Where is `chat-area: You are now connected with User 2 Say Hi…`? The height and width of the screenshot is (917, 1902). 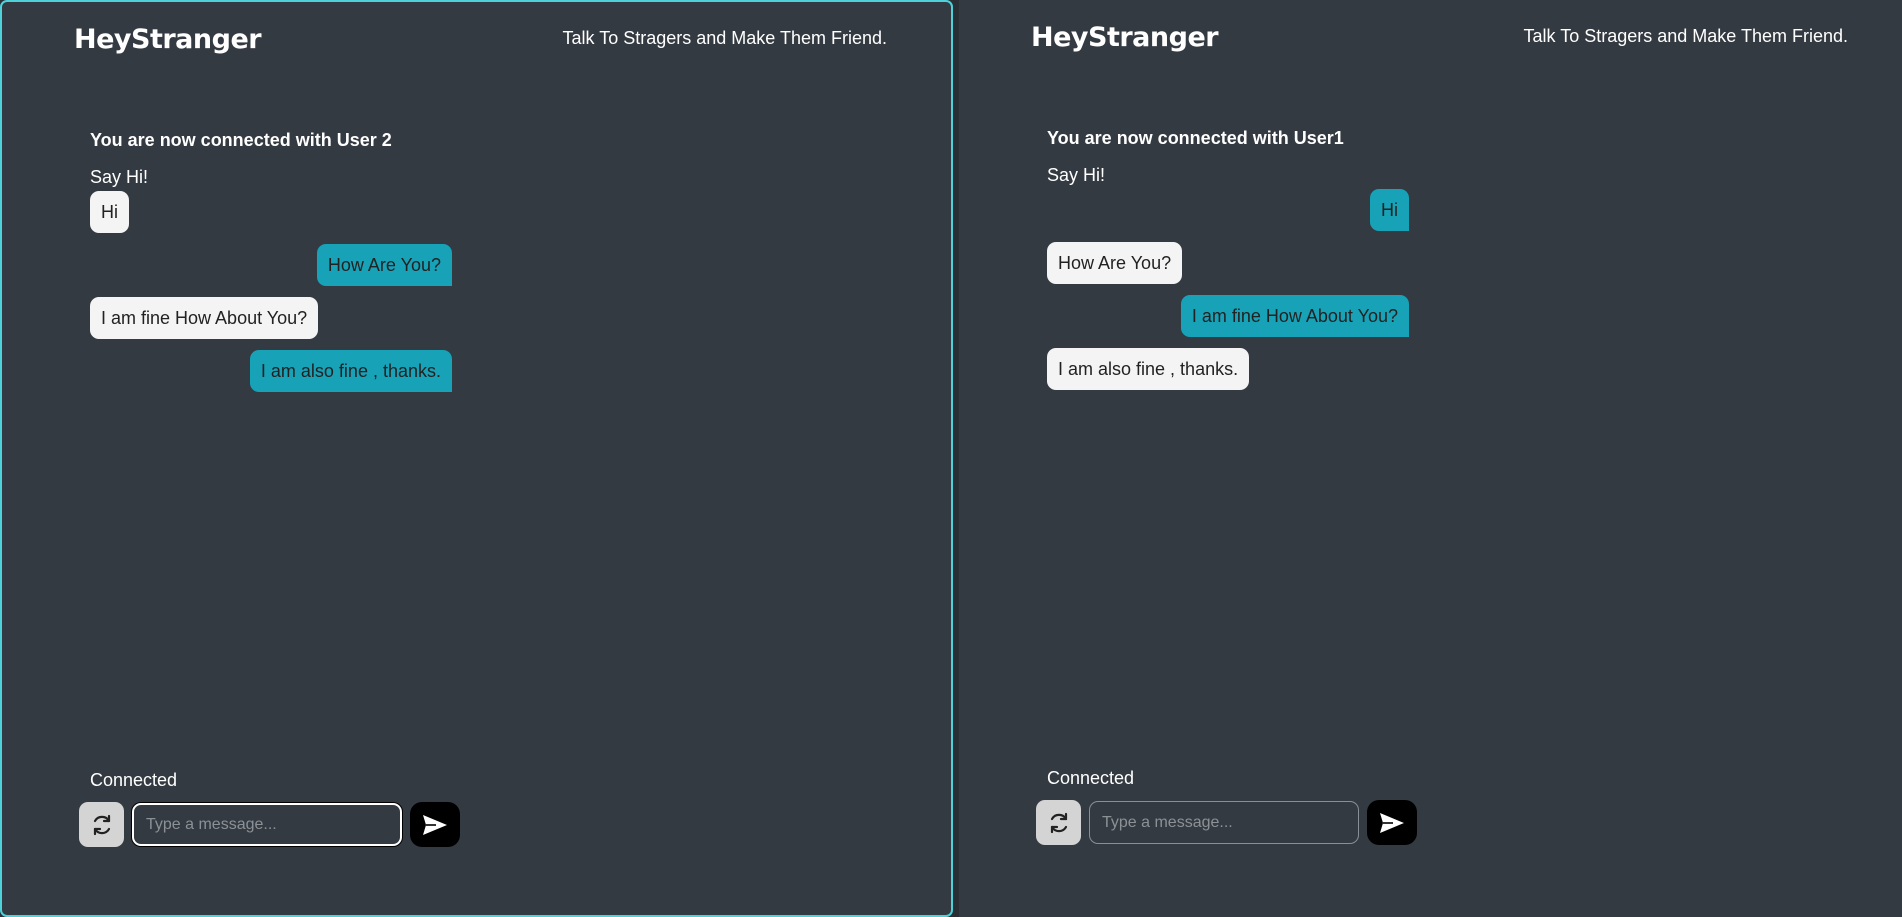 chat-area: You are now connected with User 2 Say Hi… is located at coordinates (271, 266).